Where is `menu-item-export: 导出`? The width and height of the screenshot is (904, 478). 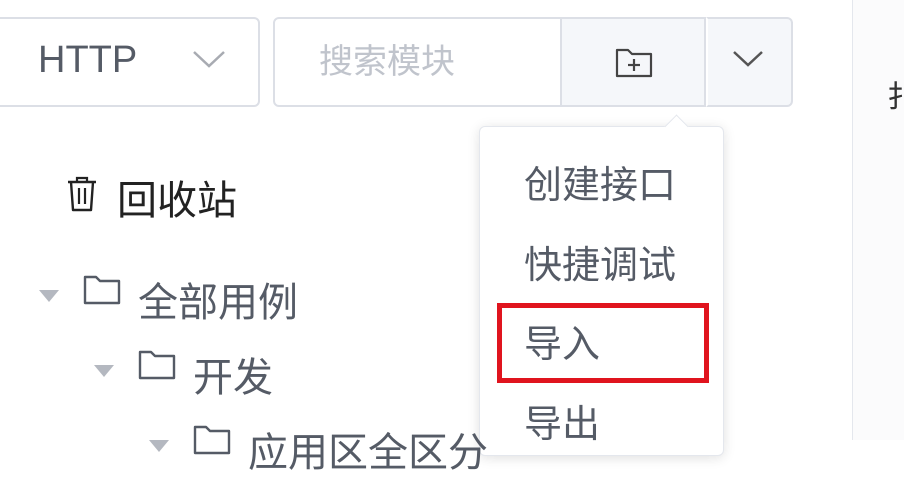 menu-item-export: 导出 is located at coordinates (602, 424).